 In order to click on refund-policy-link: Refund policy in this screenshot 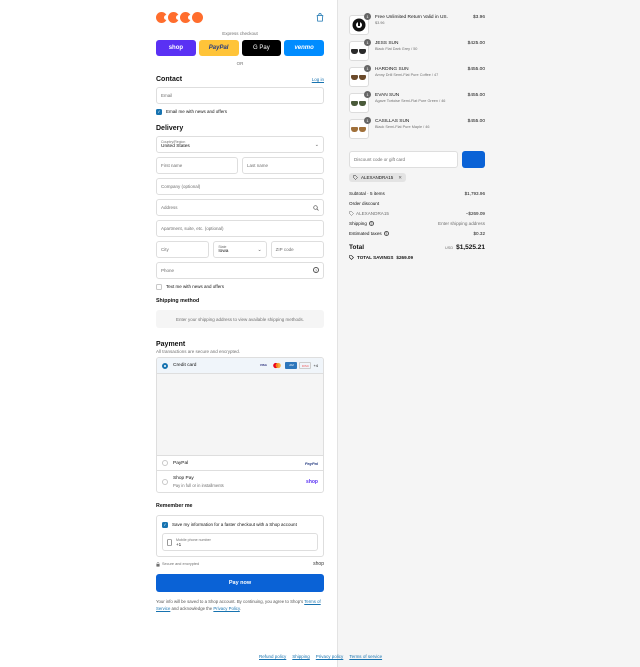, I will do `click(272, 656)`.